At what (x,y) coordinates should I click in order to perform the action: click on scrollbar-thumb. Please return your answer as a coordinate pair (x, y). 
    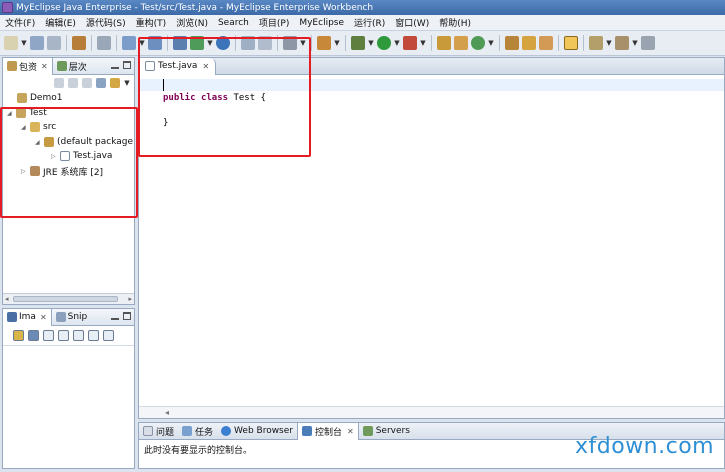
    Looking at the image, I should click on (65, 299).